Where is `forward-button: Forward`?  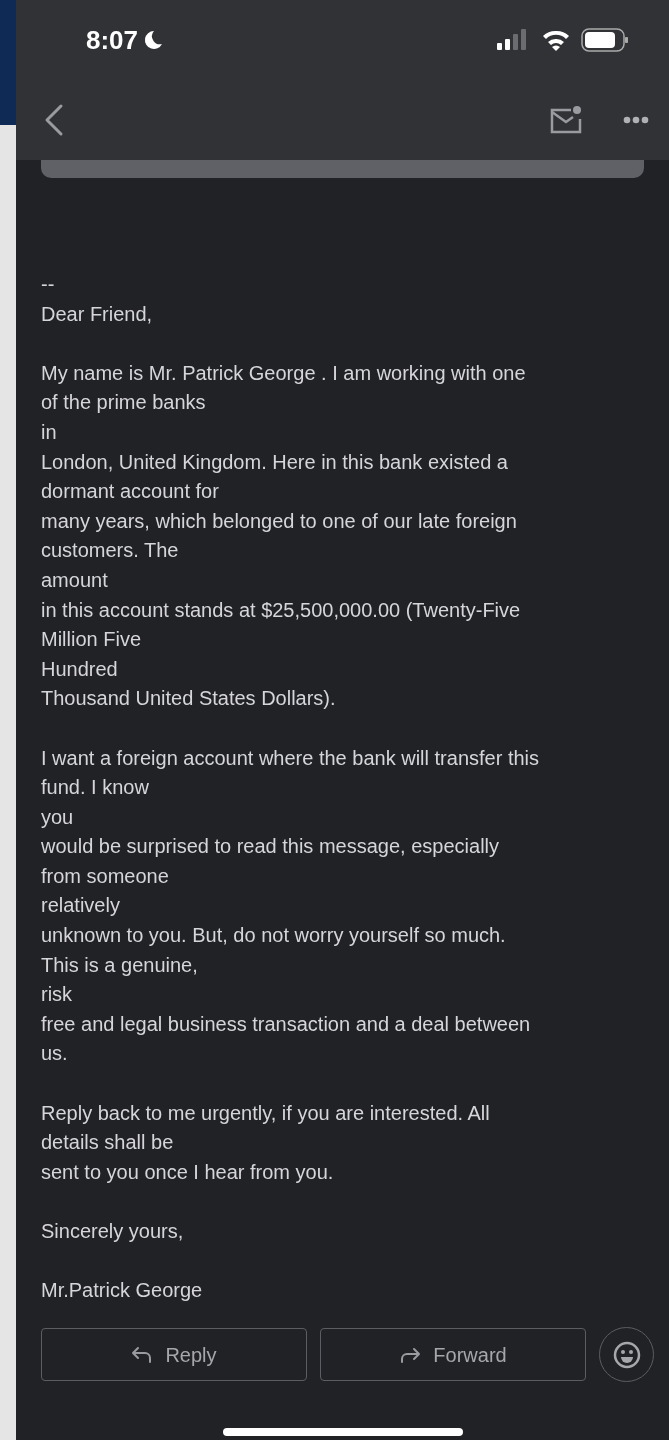 forward-button: Forward is located at coordinates (453, 1354).